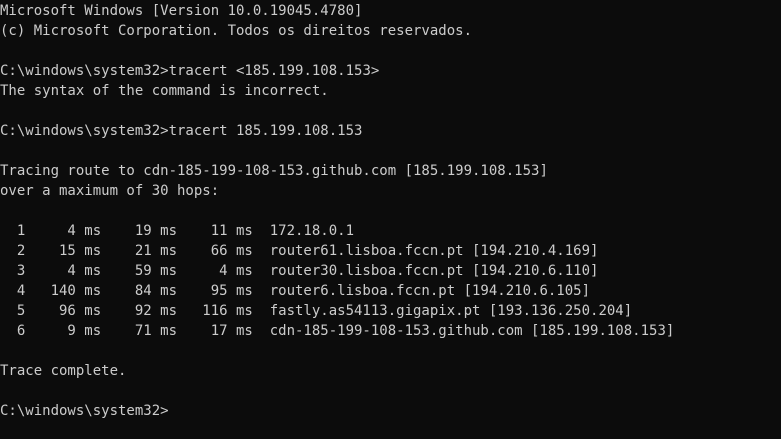 The image size is (781, 439). I want to click on command-text: tracert 185.199.108.153, so click(265, 131).